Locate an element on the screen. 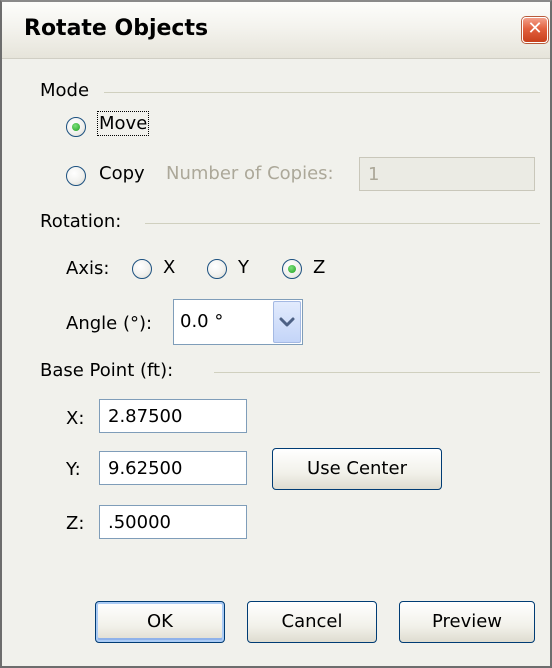  move-radio is located at coordinates (76, 127).